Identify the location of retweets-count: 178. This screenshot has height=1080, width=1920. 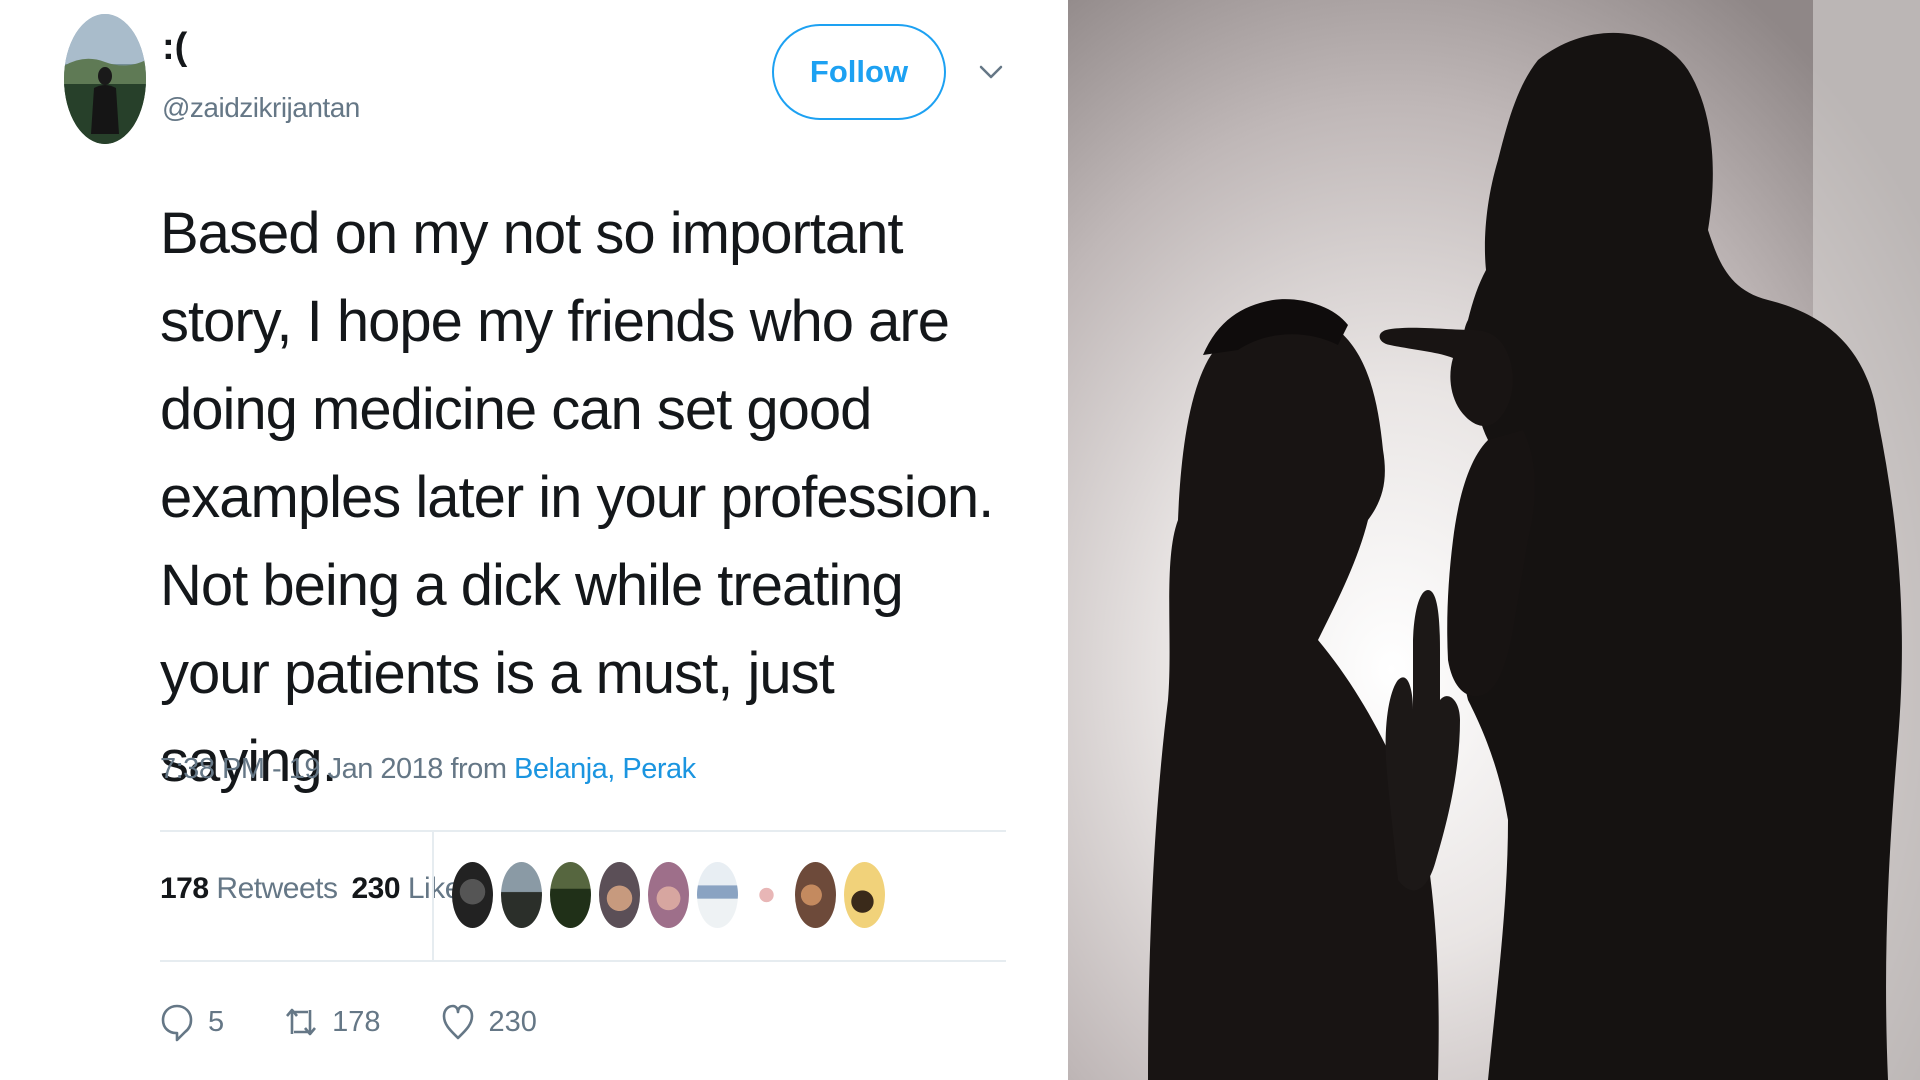
(184, 888).